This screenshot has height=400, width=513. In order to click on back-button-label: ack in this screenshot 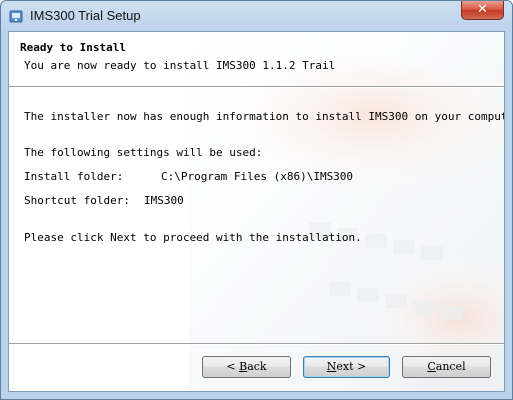, I will do `click(257, 366)`.